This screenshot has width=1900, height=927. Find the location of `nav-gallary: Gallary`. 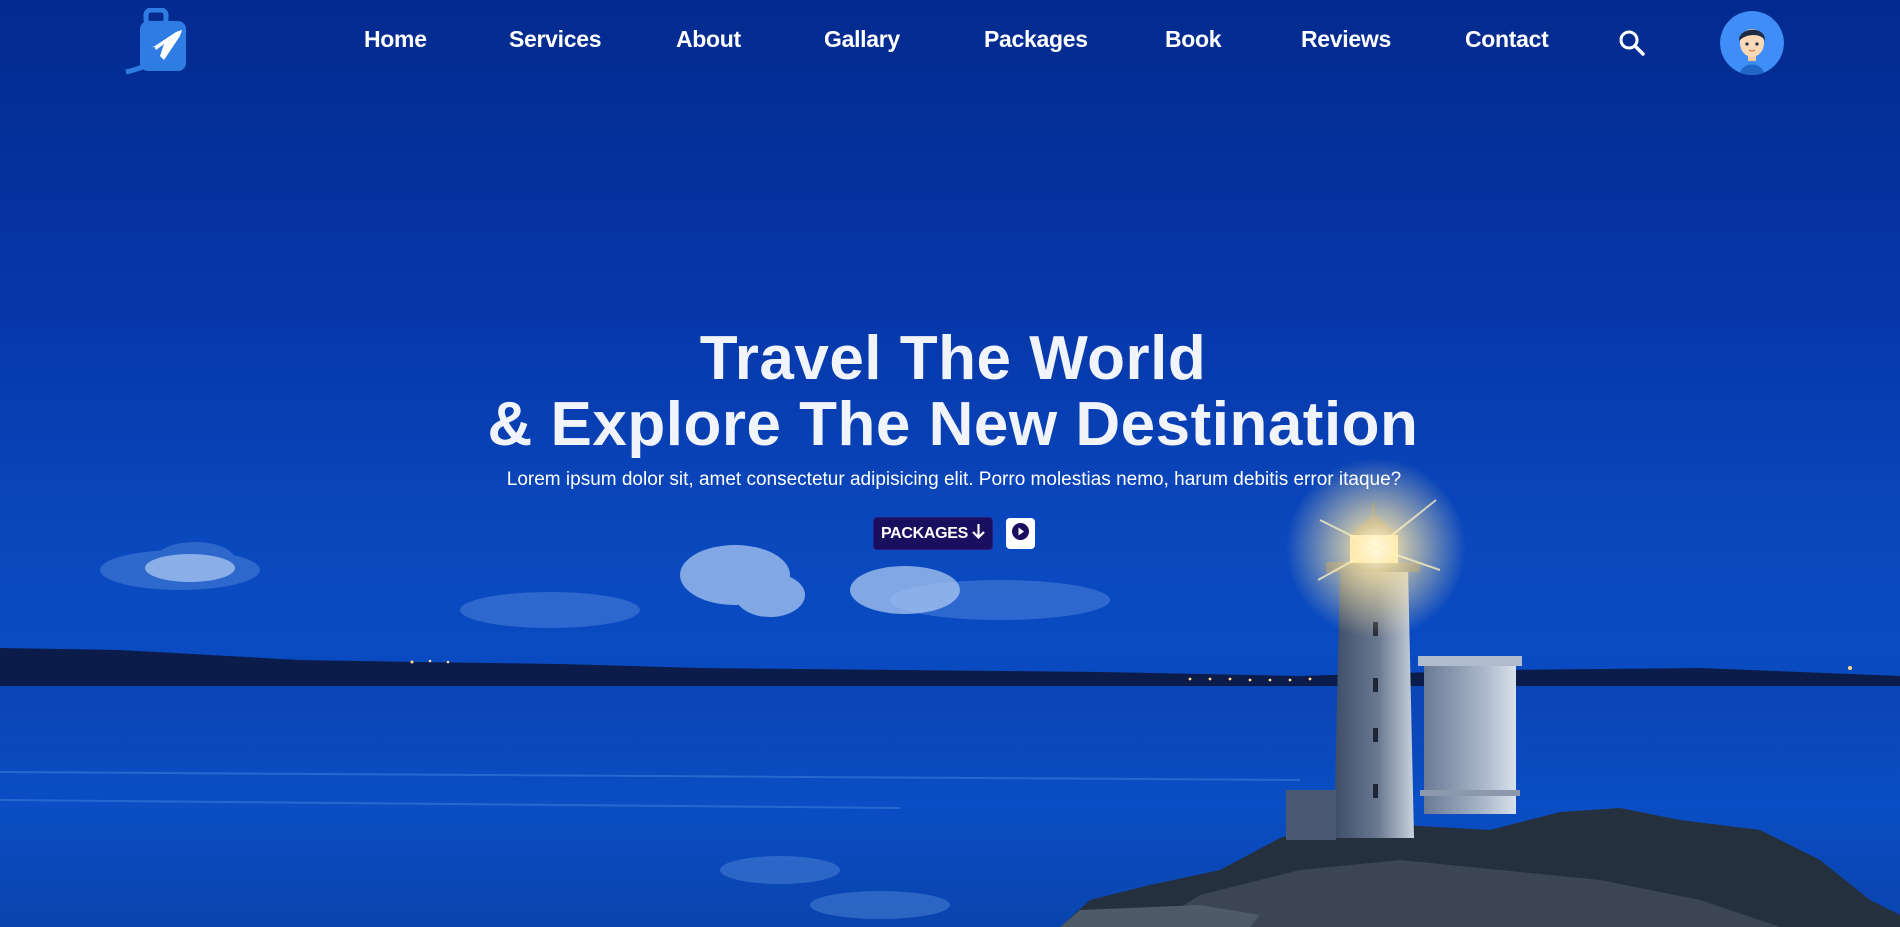

nav-gallary: Gallary is located at coordinates (862, 39).